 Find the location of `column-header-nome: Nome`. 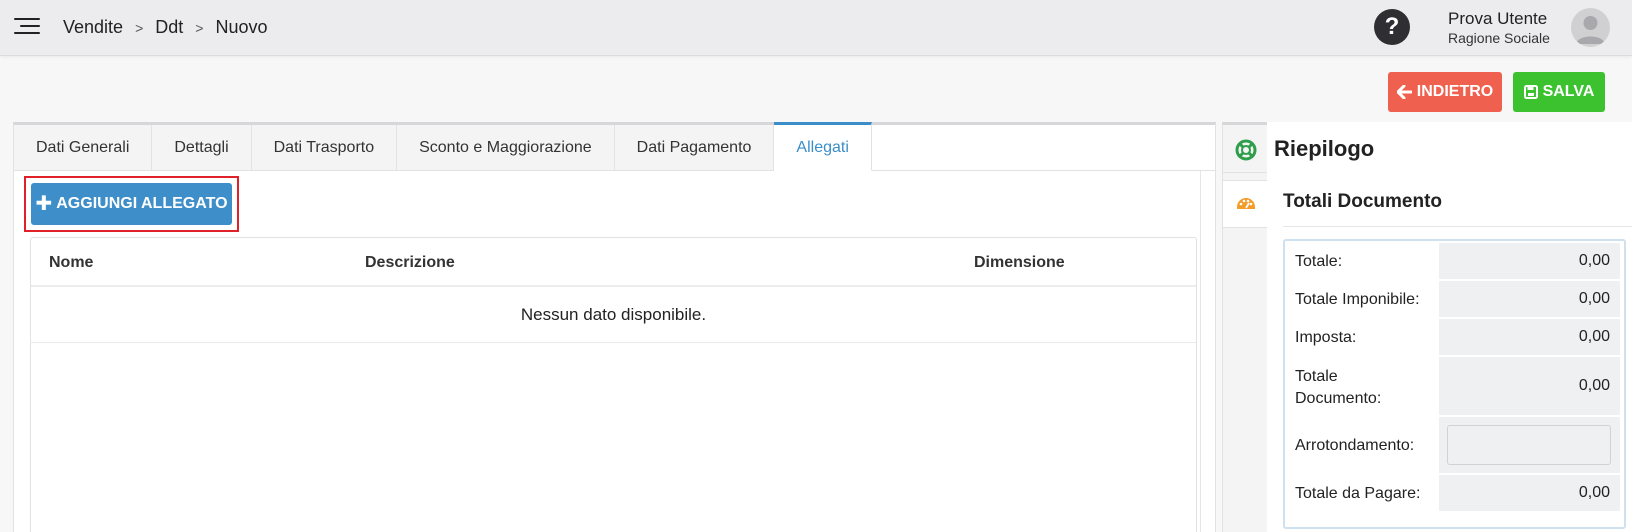

column-header-nome: Nome is located at coordinates (71, 263).